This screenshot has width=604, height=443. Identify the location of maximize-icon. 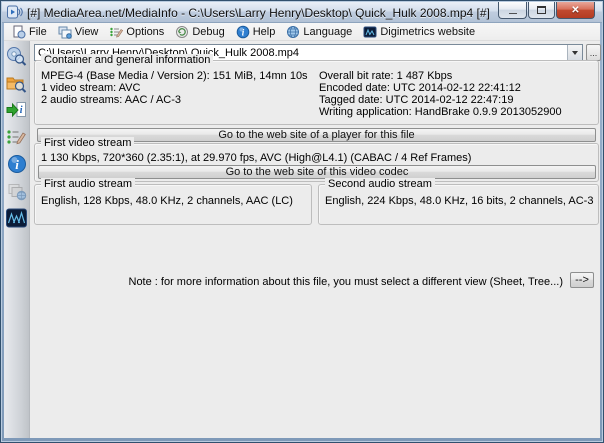
(541, 10).